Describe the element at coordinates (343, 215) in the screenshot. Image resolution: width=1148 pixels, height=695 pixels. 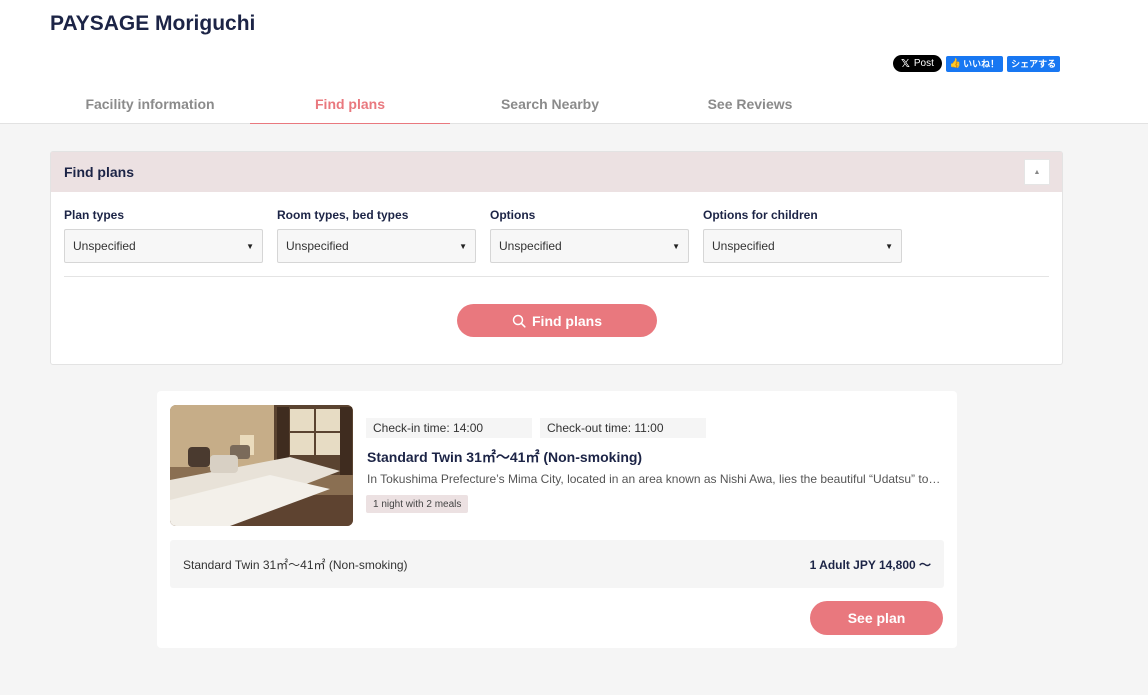
I see `filter-label: Room types, bed types` at that location.